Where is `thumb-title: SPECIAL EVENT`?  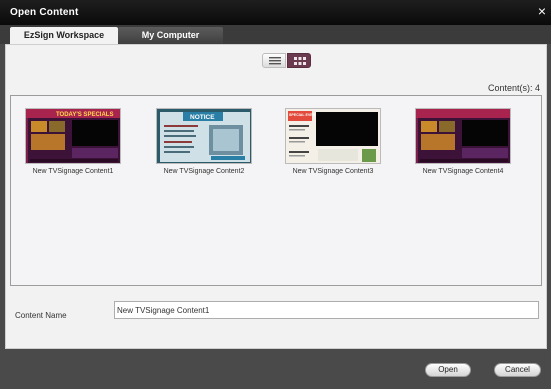
thumb-title: SPECIAL EVENT is located at coordinates (303, 115).